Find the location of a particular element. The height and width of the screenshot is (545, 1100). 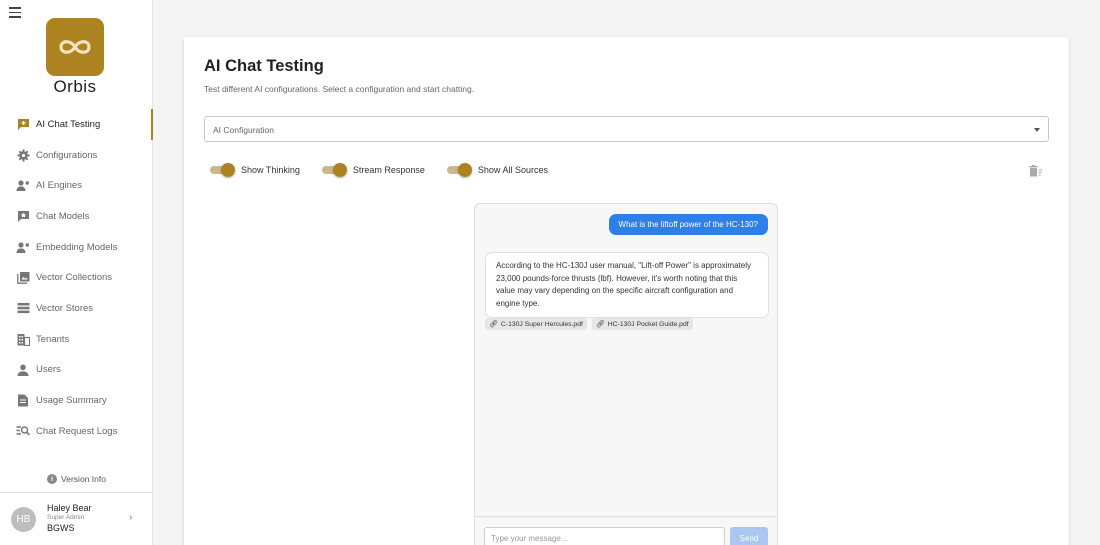

select-label: AI Configuration is located at coordinates (243, 130).